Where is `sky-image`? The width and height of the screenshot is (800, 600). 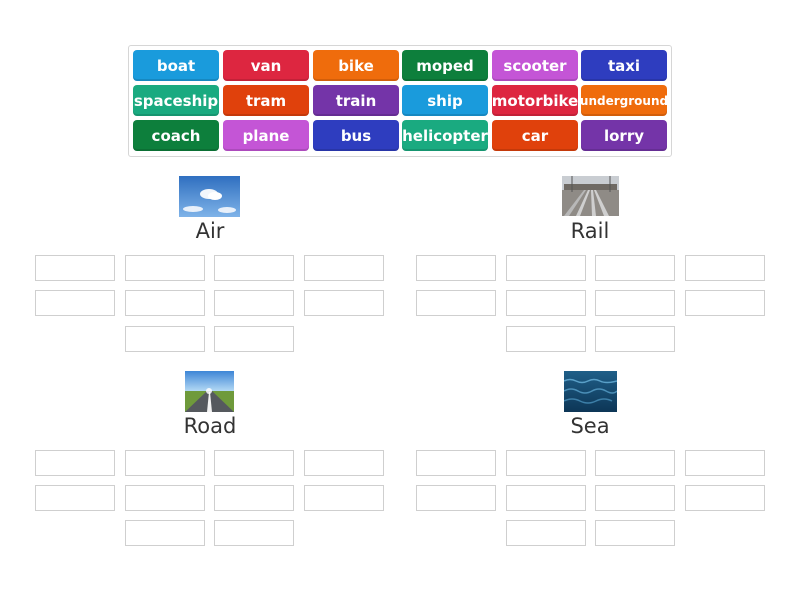 sky-image is located at coordinates (209, 196).